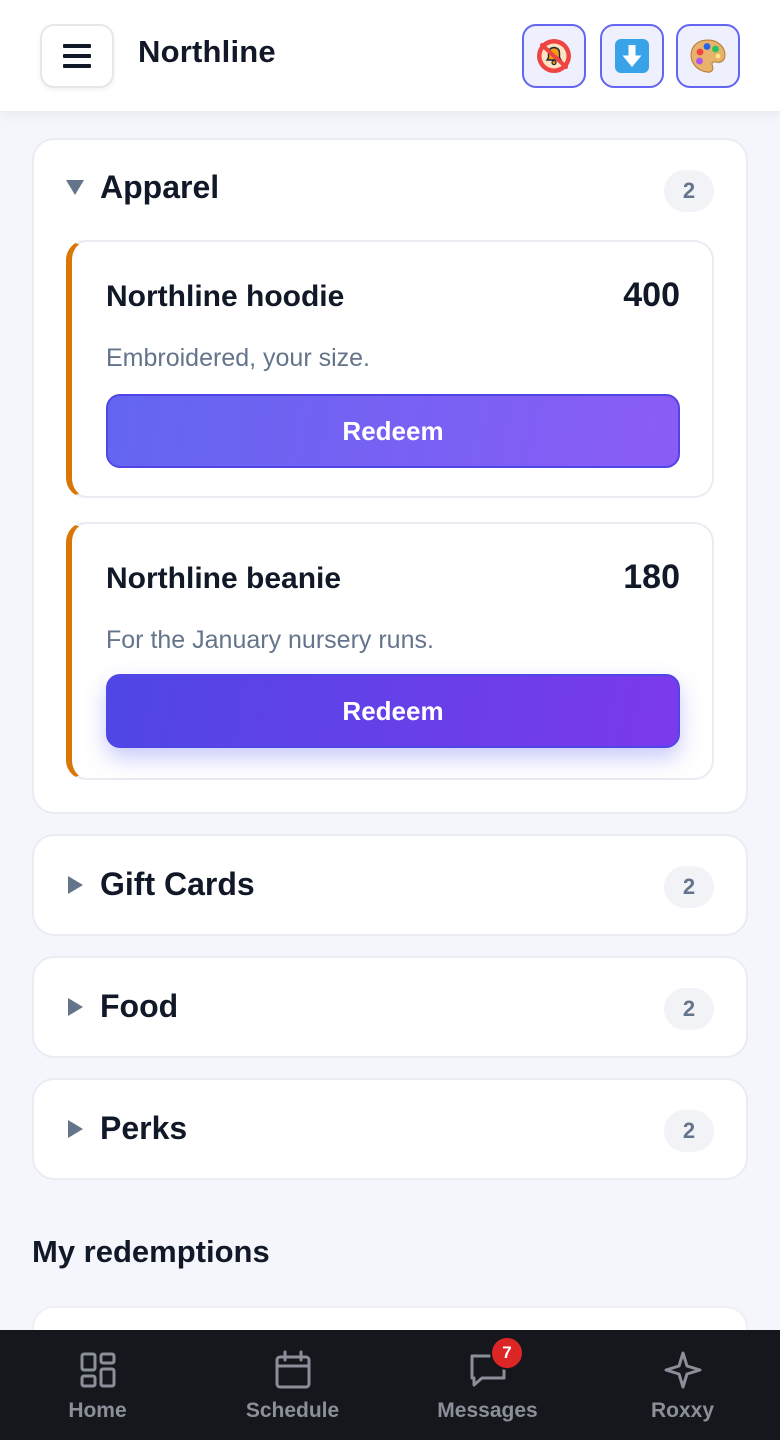  Describe the element at coordinates (293, 1369) in the screenshot. I see `calendar-icon` at that location.